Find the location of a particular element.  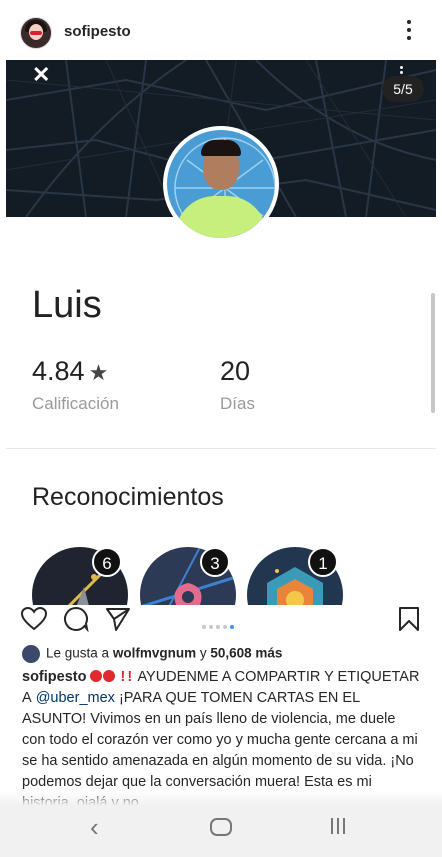

avatar is located at coordinates (36, 33).